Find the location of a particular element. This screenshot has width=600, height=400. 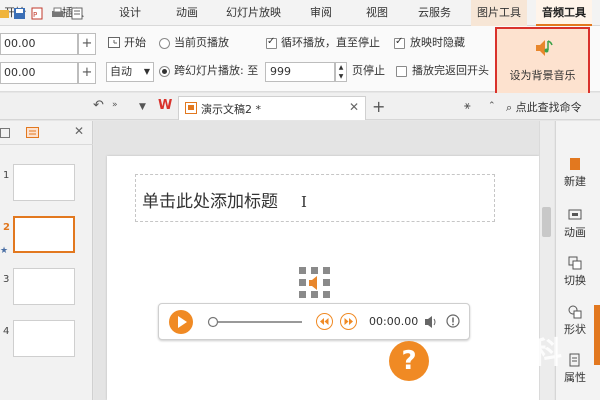

find-command: ⌕ 点此查找命令 is located at coordinates (544, 107).